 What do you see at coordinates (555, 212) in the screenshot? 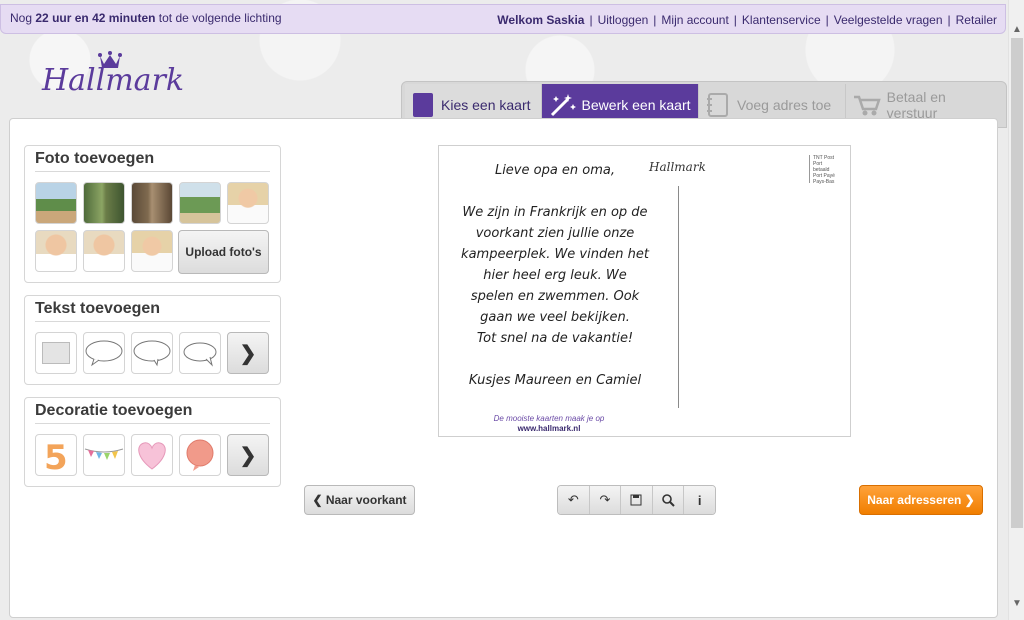
I see `card-body-line: We zijn in Frankrijk en op de` at bounding box center [555, 212].